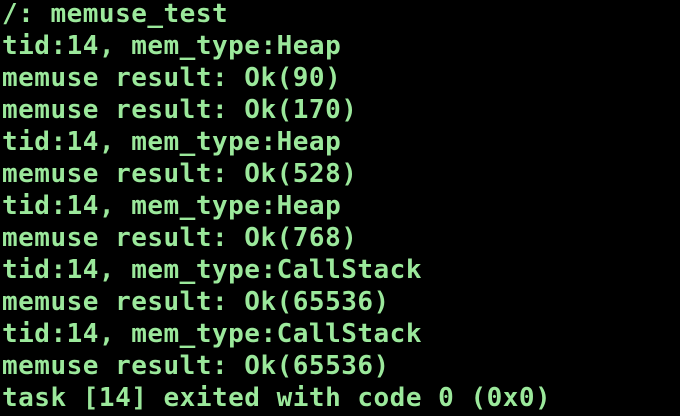 The height and width of the screenshot is (416, 680). Describe the element at coordinates (180, 110) in the screenshot. I see `output-line: memuse result: Ok(170)` at that location.